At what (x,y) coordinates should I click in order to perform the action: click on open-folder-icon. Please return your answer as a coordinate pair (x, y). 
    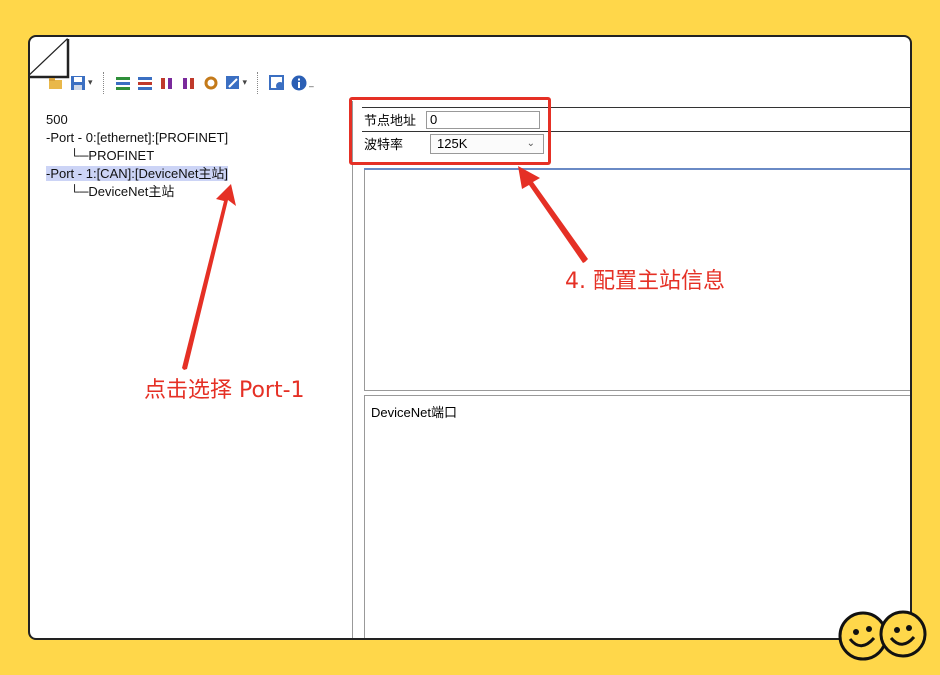
    Looking at the image, I should click on (56, 83).